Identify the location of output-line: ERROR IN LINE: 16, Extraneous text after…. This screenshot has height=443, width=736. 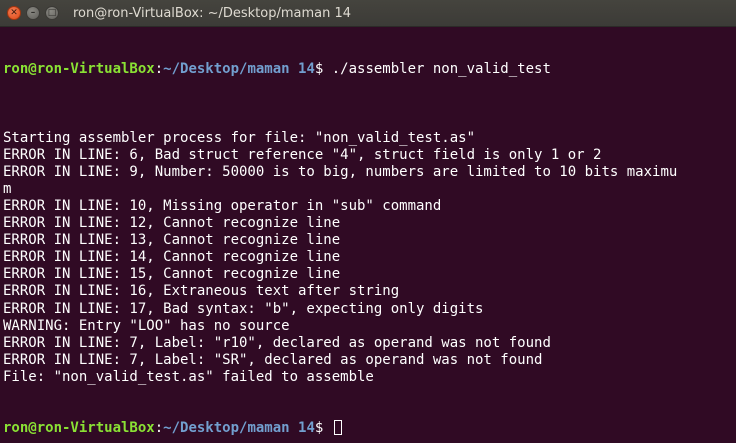
(201, 291).